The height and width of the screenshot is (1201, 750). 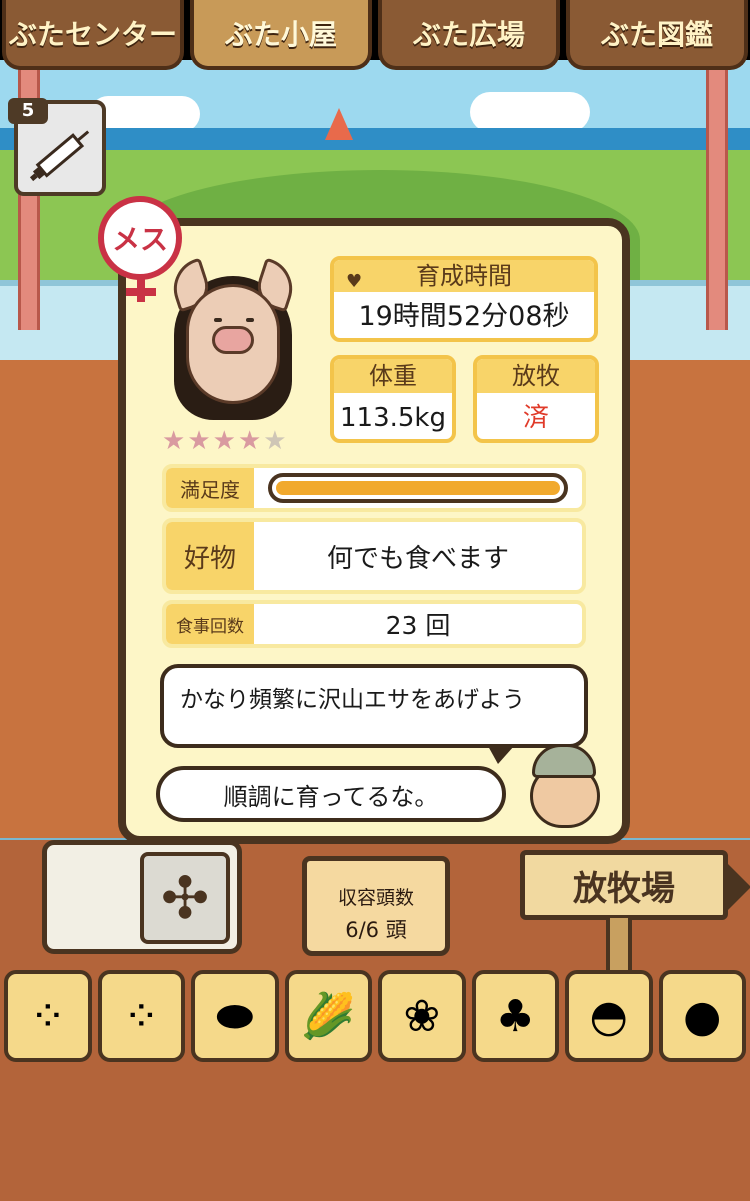 I want to click on corn-icon: 🌽, so click(x=328, y=1016).